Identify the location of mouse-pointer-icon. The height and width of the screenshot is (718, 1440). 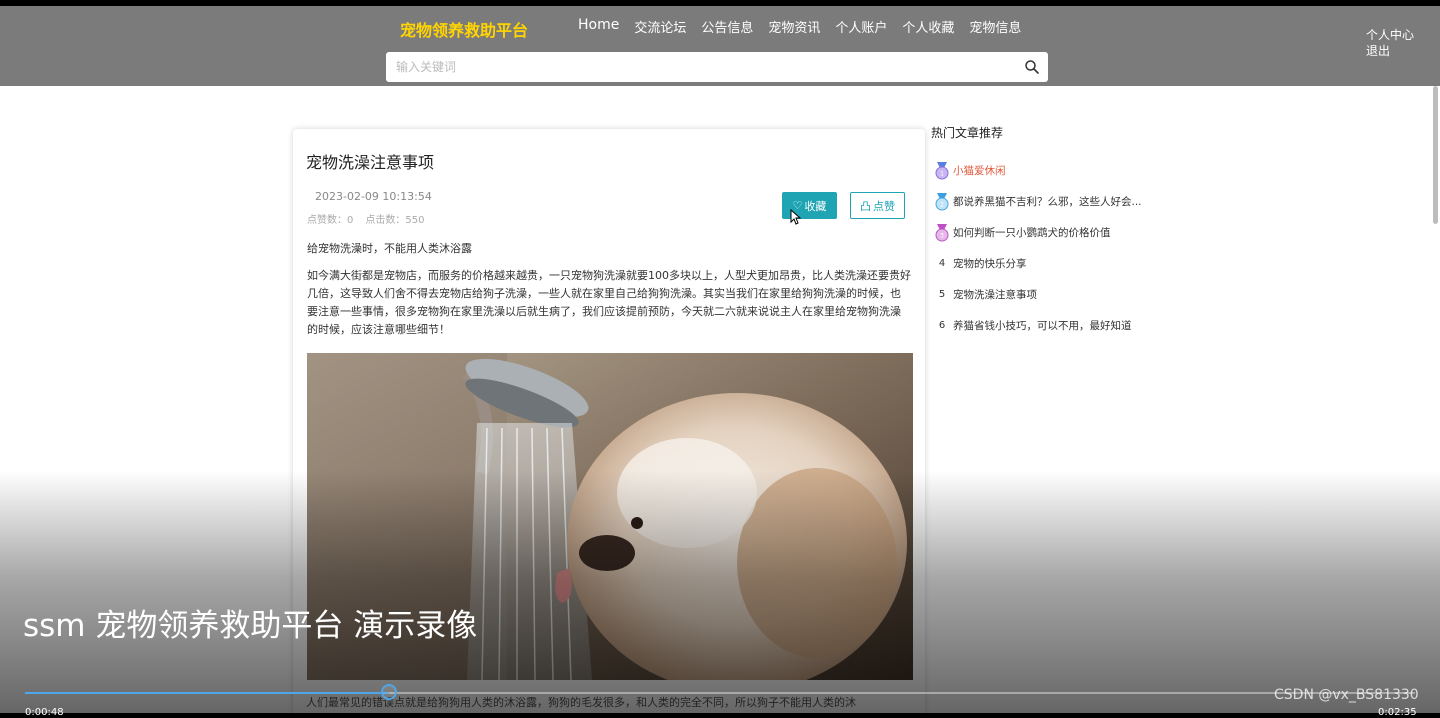
(796, 217).